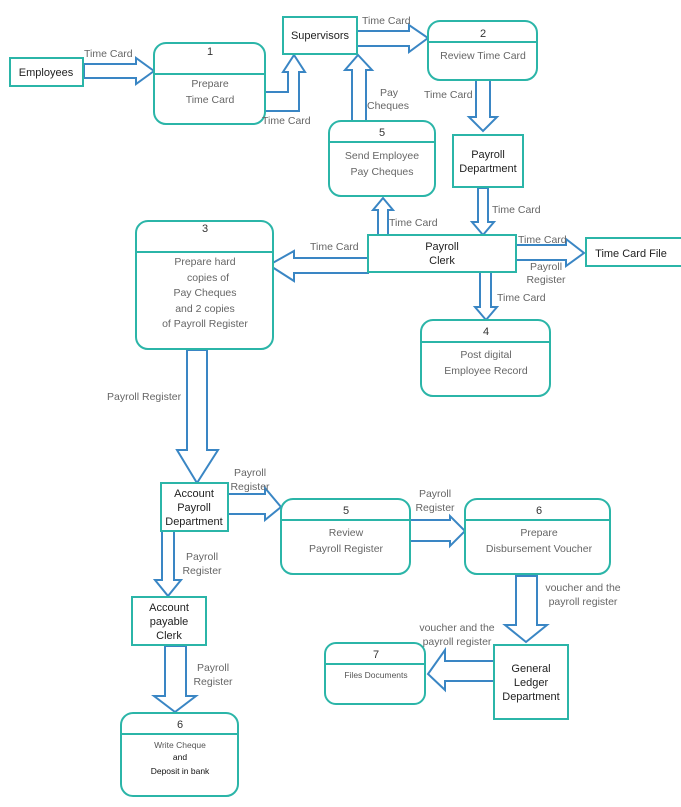 This screenshot has width=681, height=807. I want to click on process-5-review-payroll-register: 5 Review Payroll Register, so click(345, 536).